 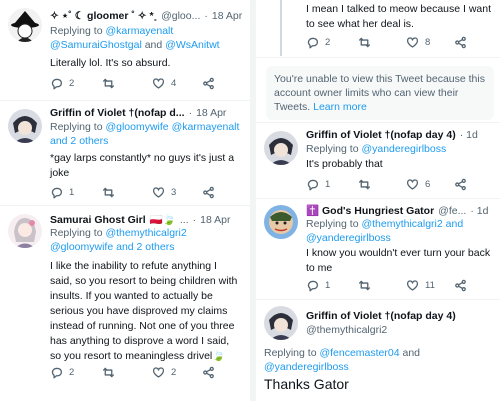 I want to click on mention-link: @fencemaster04, so click(x=359, y=353).